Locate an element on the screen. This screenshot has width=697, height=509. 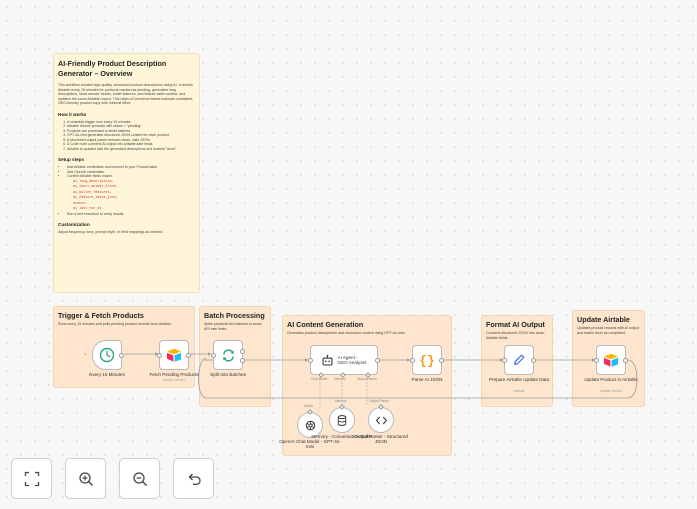
clock-icon is located at coordinates (107, 355).